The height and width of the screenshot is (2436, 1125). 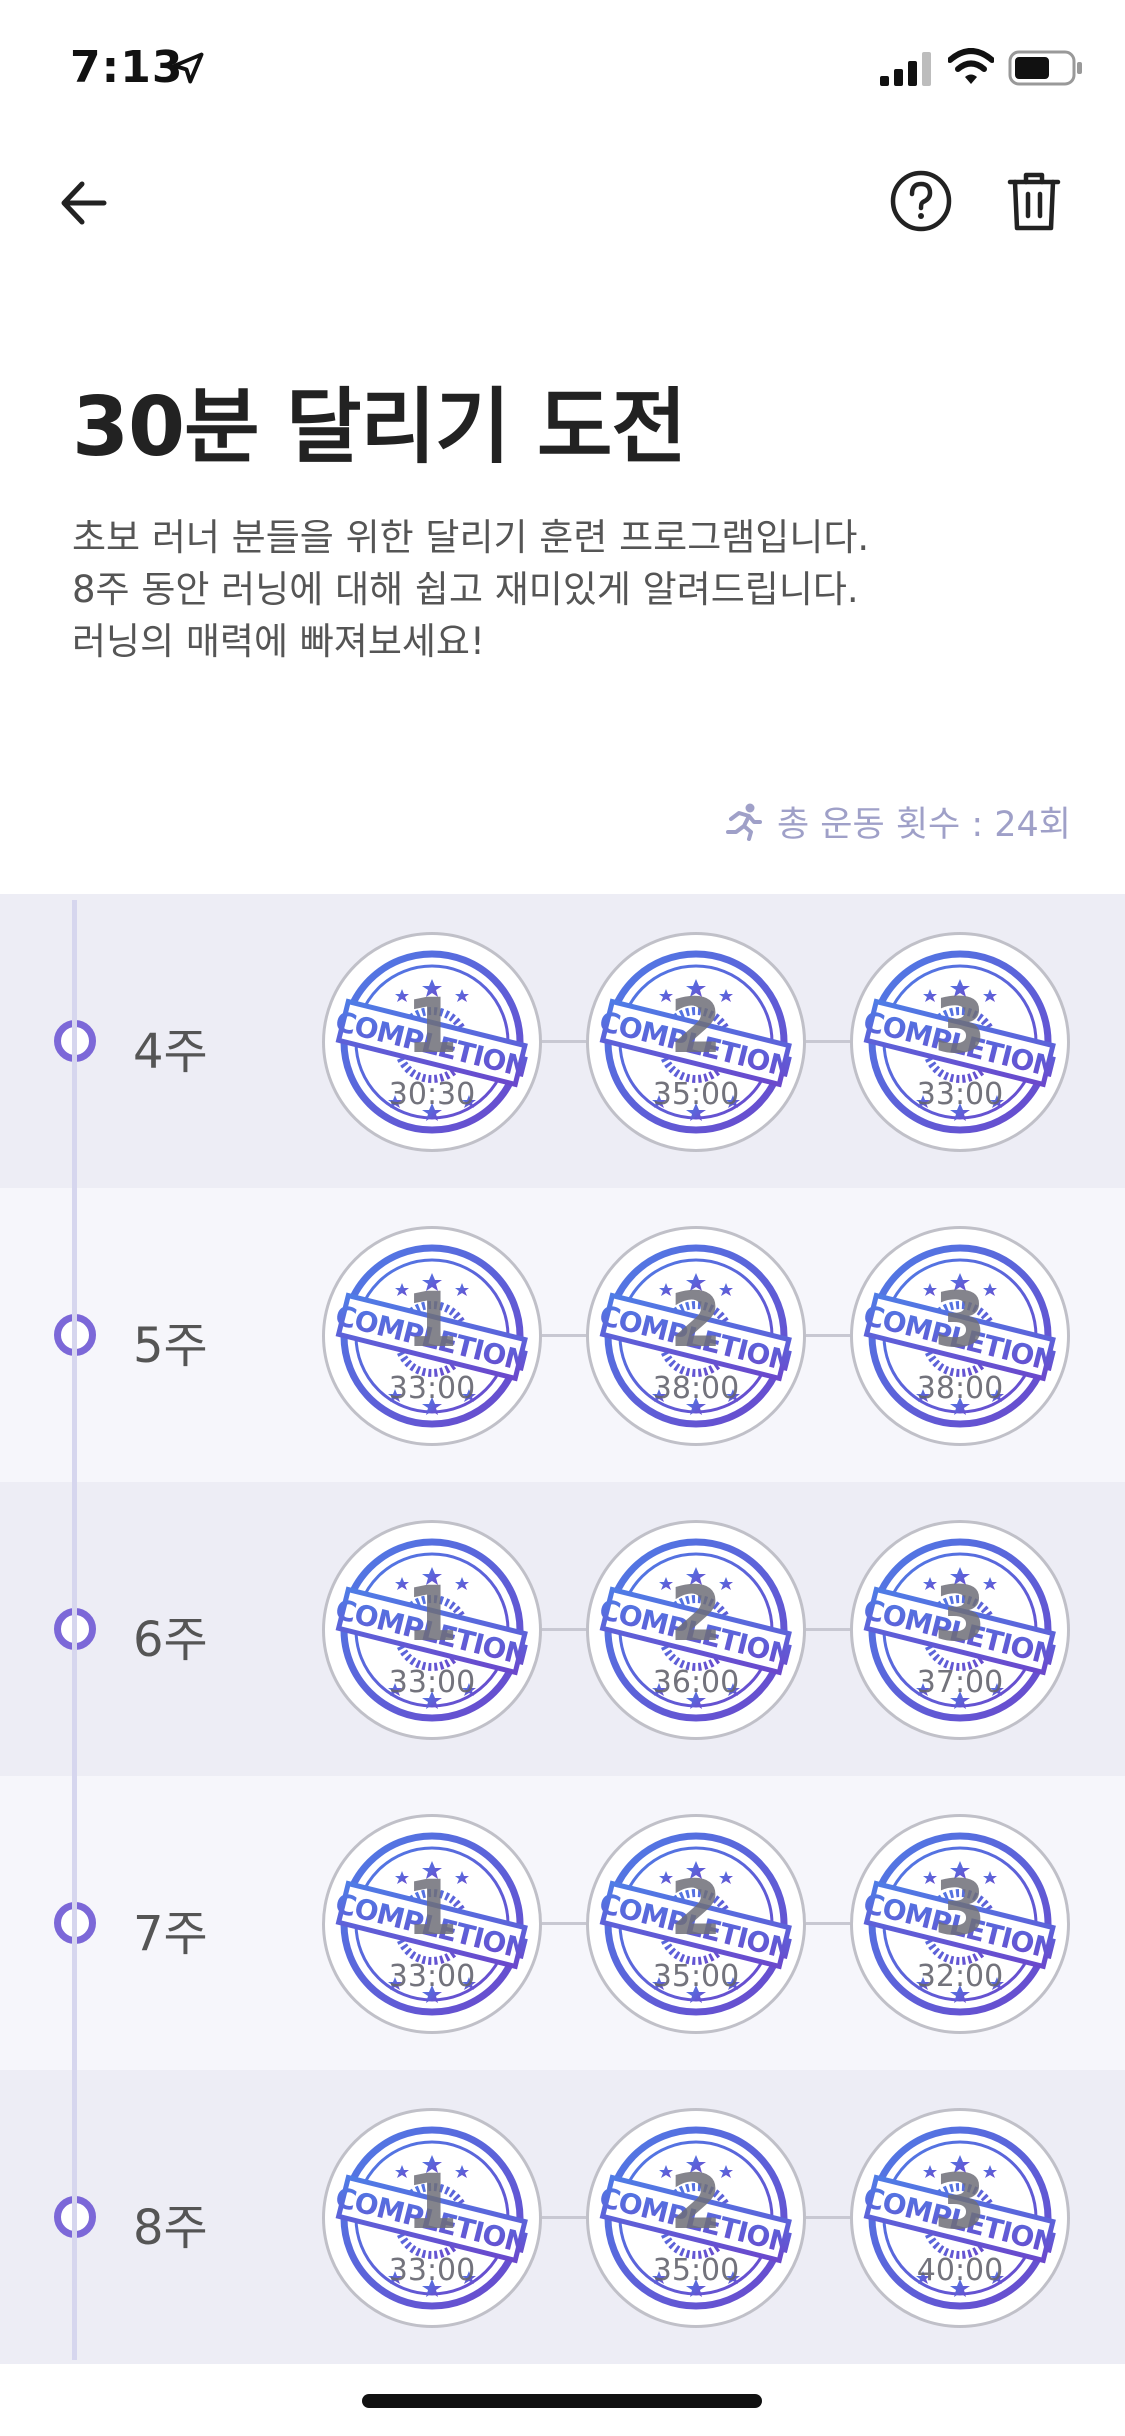 What do you see at coordinates (960, 2270) in the screenshot?
I see `session-time: 40:00` at bounding box center [960, 2270].